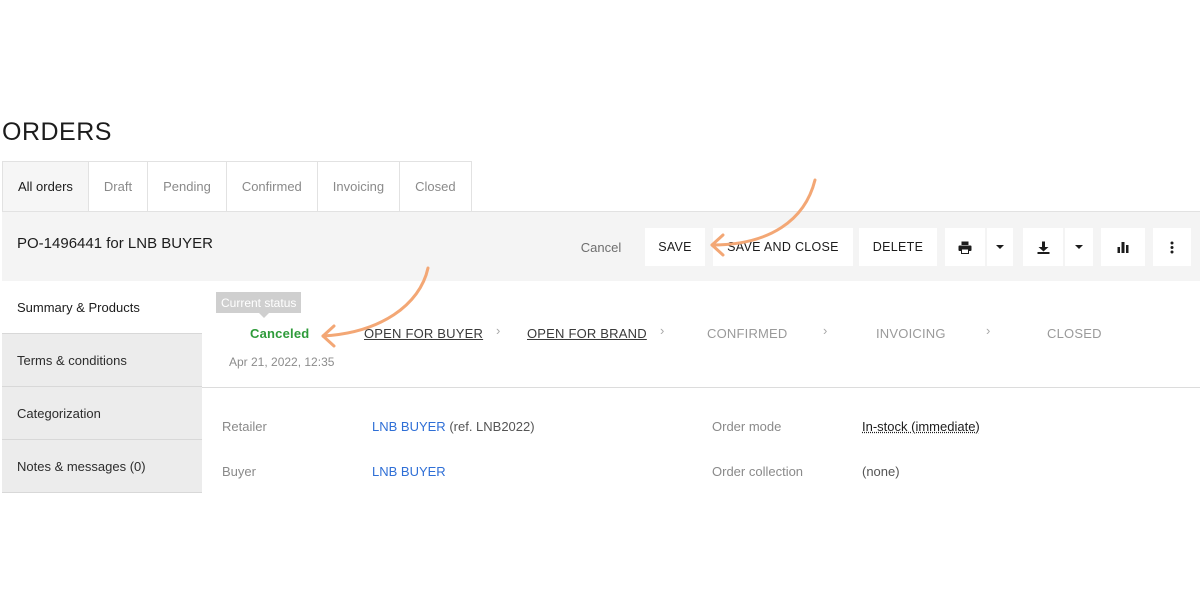  I want to click on status-step-closed: CLOSED, so click(1074, 333).